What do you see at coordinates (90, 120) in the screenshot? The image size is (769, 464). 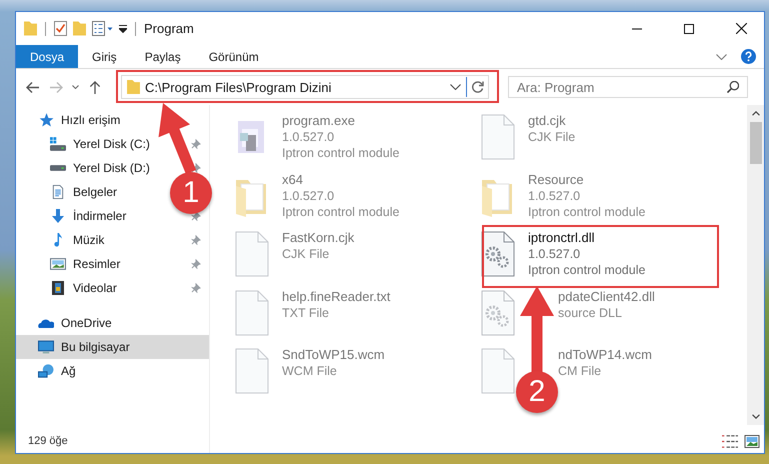 I see `sidebar-item: Hızlı erişim` at bounding box center [90, 120].